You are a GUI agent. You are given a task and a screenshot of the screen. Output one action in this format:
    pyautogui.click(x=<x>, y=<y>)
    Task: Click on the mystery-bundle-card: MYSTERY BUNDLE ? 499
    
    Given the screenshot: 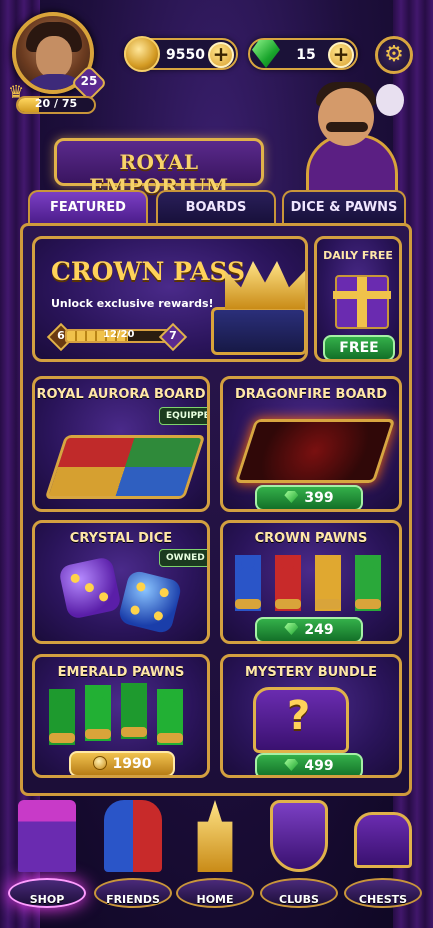 What is the action you would take?
    pyautogui.click(x=311, y=716)
    